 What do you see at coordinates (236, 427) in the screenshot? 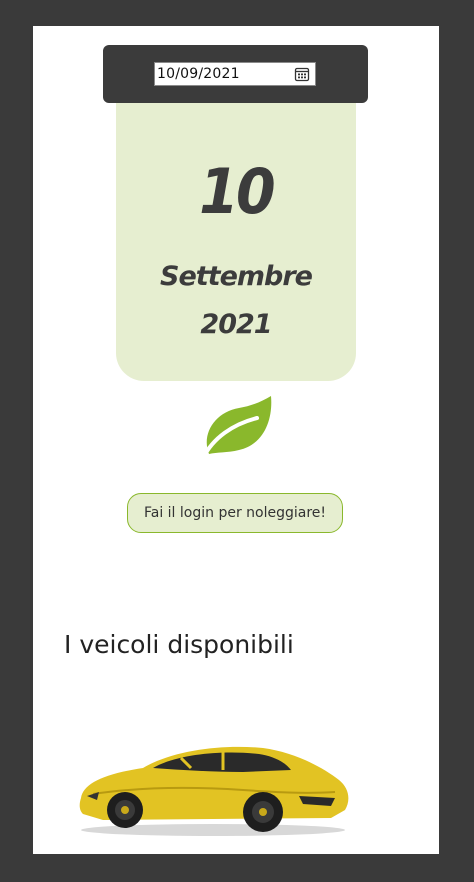
I see `leaf-icon` at bounding box center [236, 427].